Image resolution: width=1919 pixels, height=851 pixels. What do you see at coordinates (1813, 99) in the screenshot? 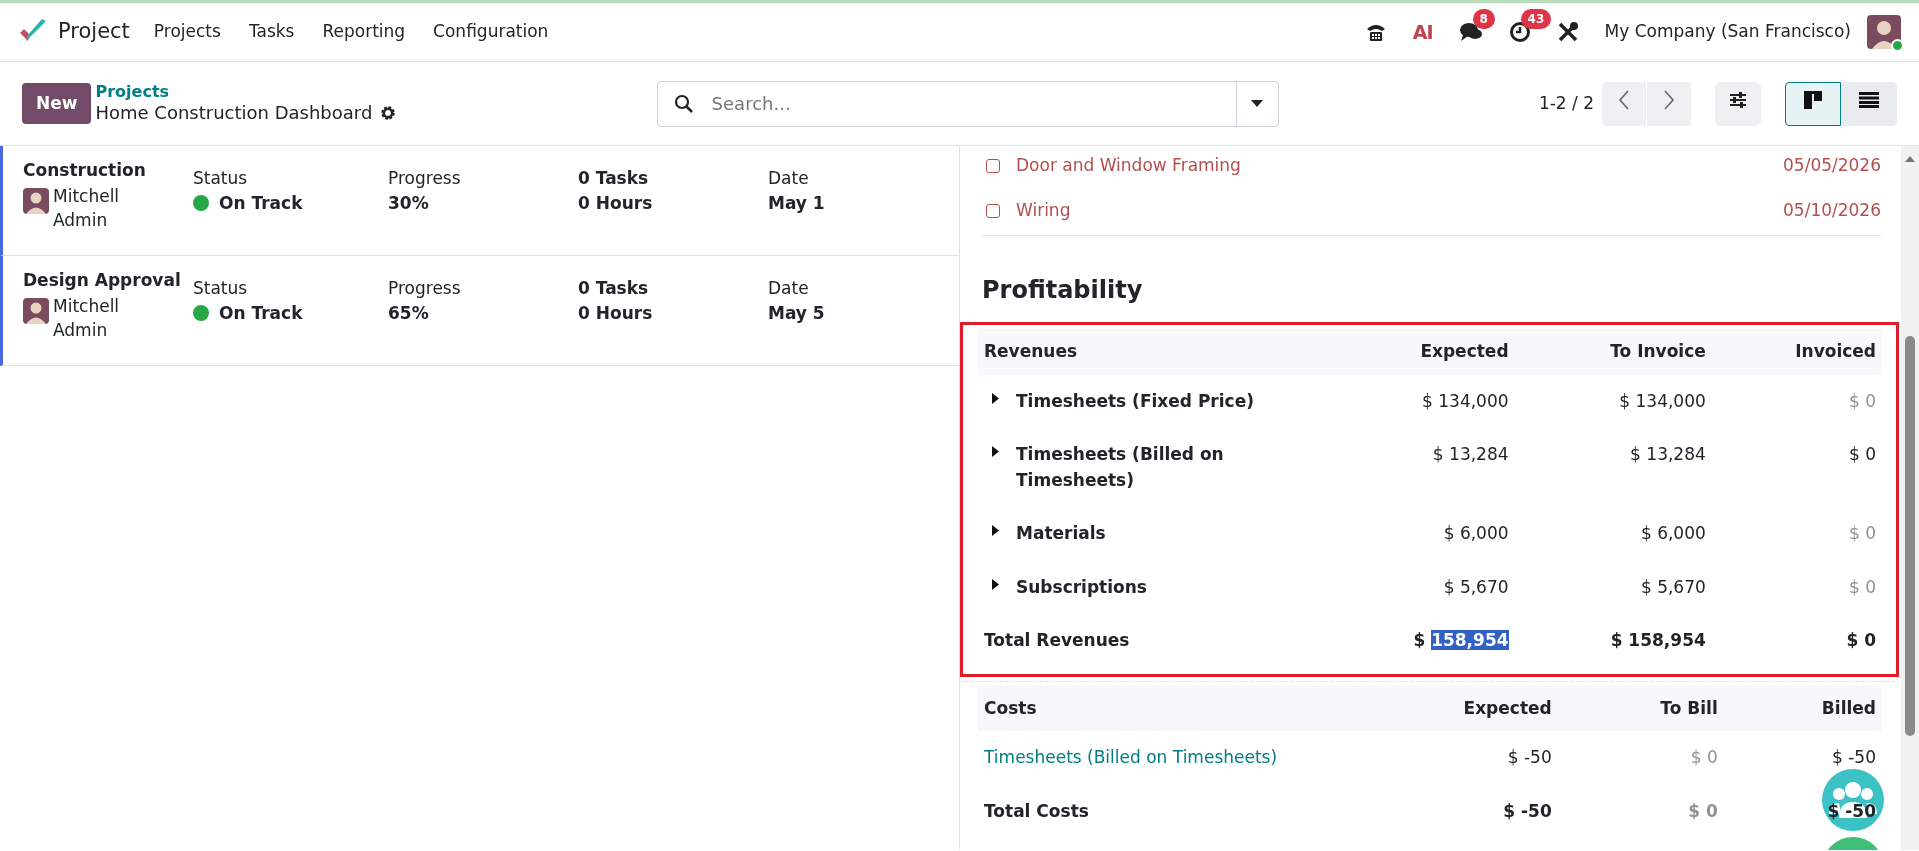
I see `kanban-icon` at bounding box center [1813, 99].